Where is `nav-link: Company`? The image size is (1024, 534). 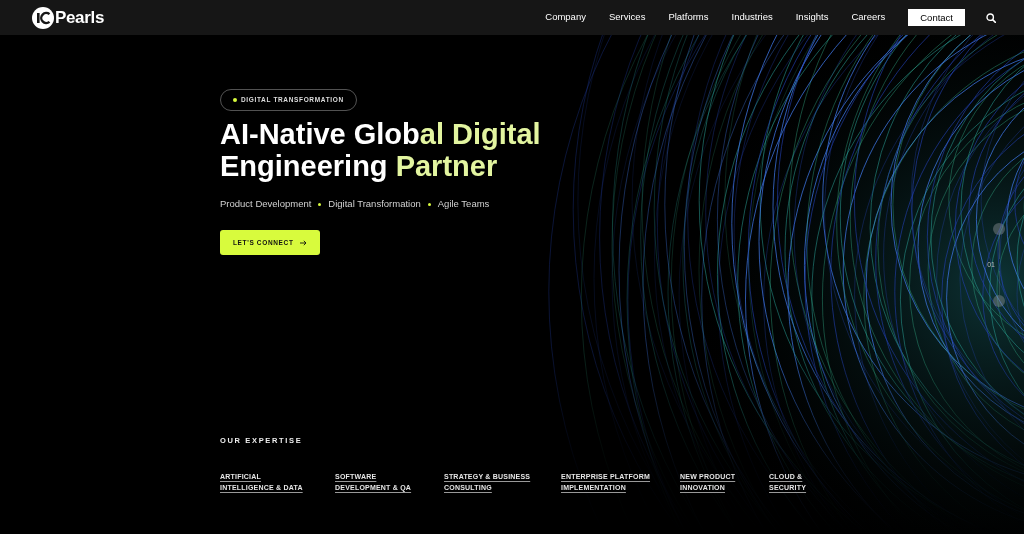
nav-link: Company is located at coordinates (565, 17).